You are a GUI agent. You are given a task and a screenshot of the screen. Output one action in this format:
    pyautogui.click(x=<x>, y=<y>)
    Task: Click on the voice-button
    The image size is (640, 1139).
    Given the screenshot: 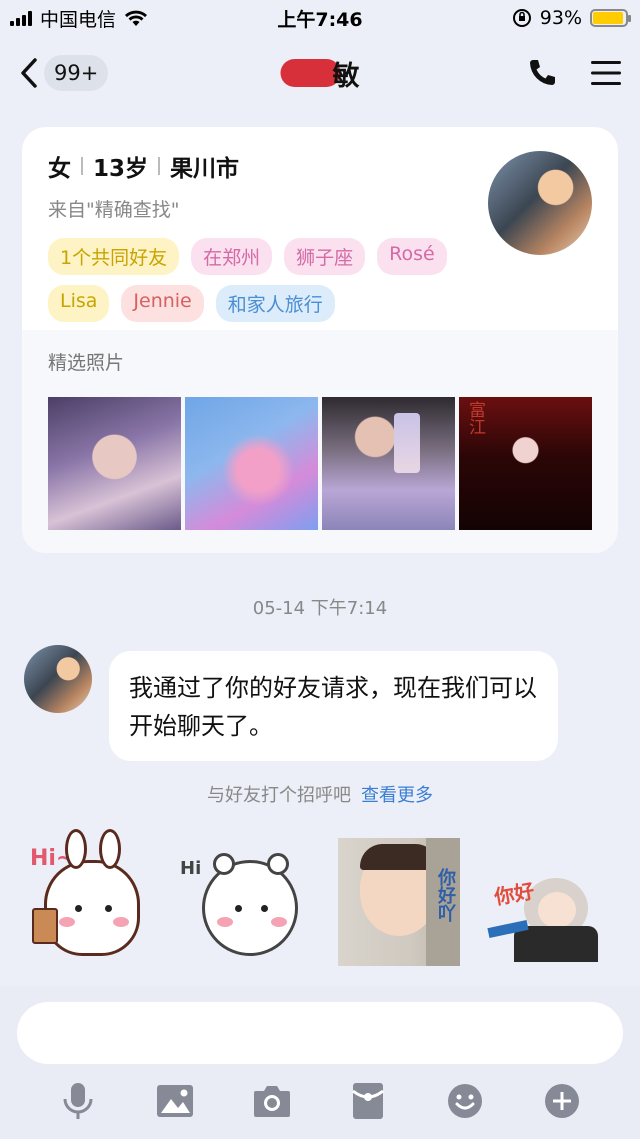 What is the action you would take?
    pyautogui.click(x=78, y=1101)
    